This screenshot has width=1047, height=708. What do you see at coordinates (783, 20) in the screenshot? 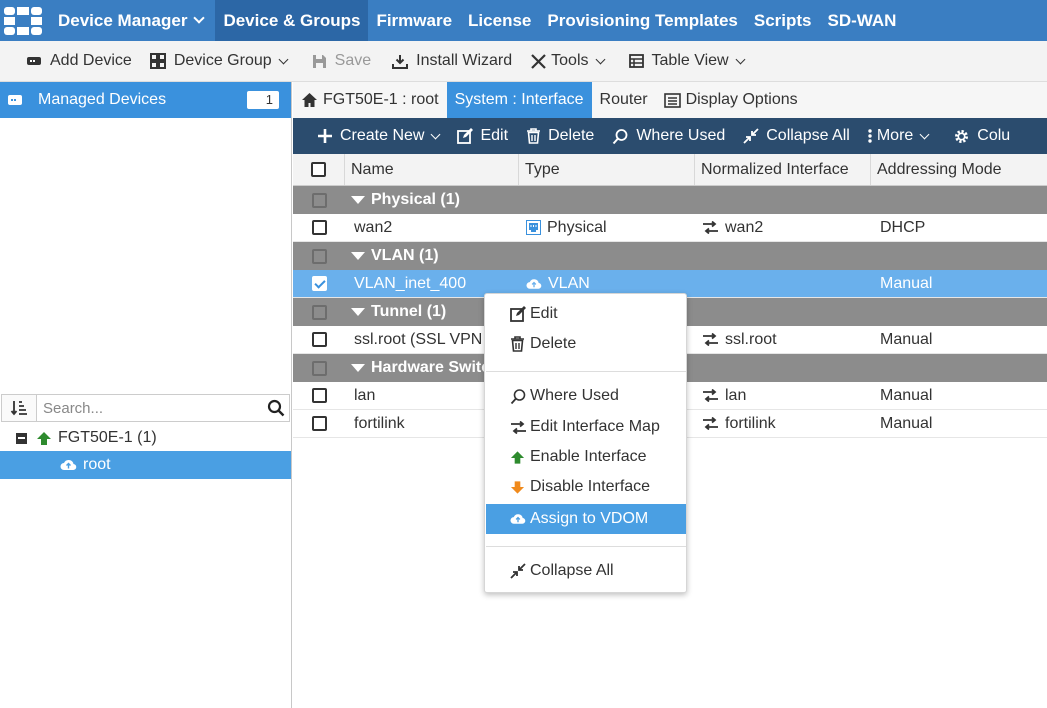
I see `tab-scripts: Scripts` at bounding box center [783, 20].